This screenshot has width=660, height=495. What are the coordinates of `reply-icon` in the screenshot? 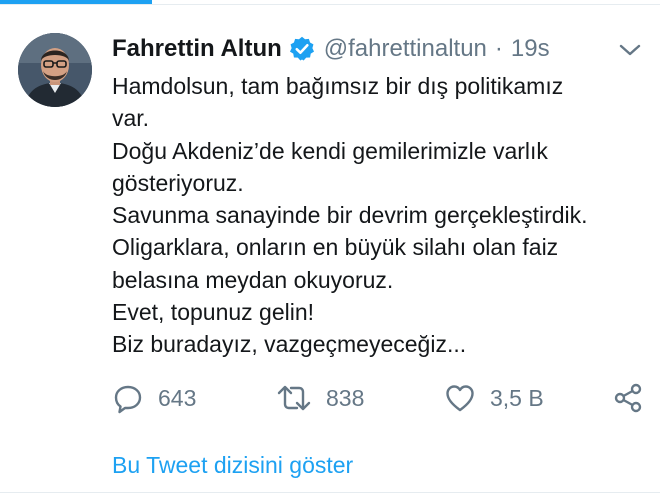 It's located at (128, 398).